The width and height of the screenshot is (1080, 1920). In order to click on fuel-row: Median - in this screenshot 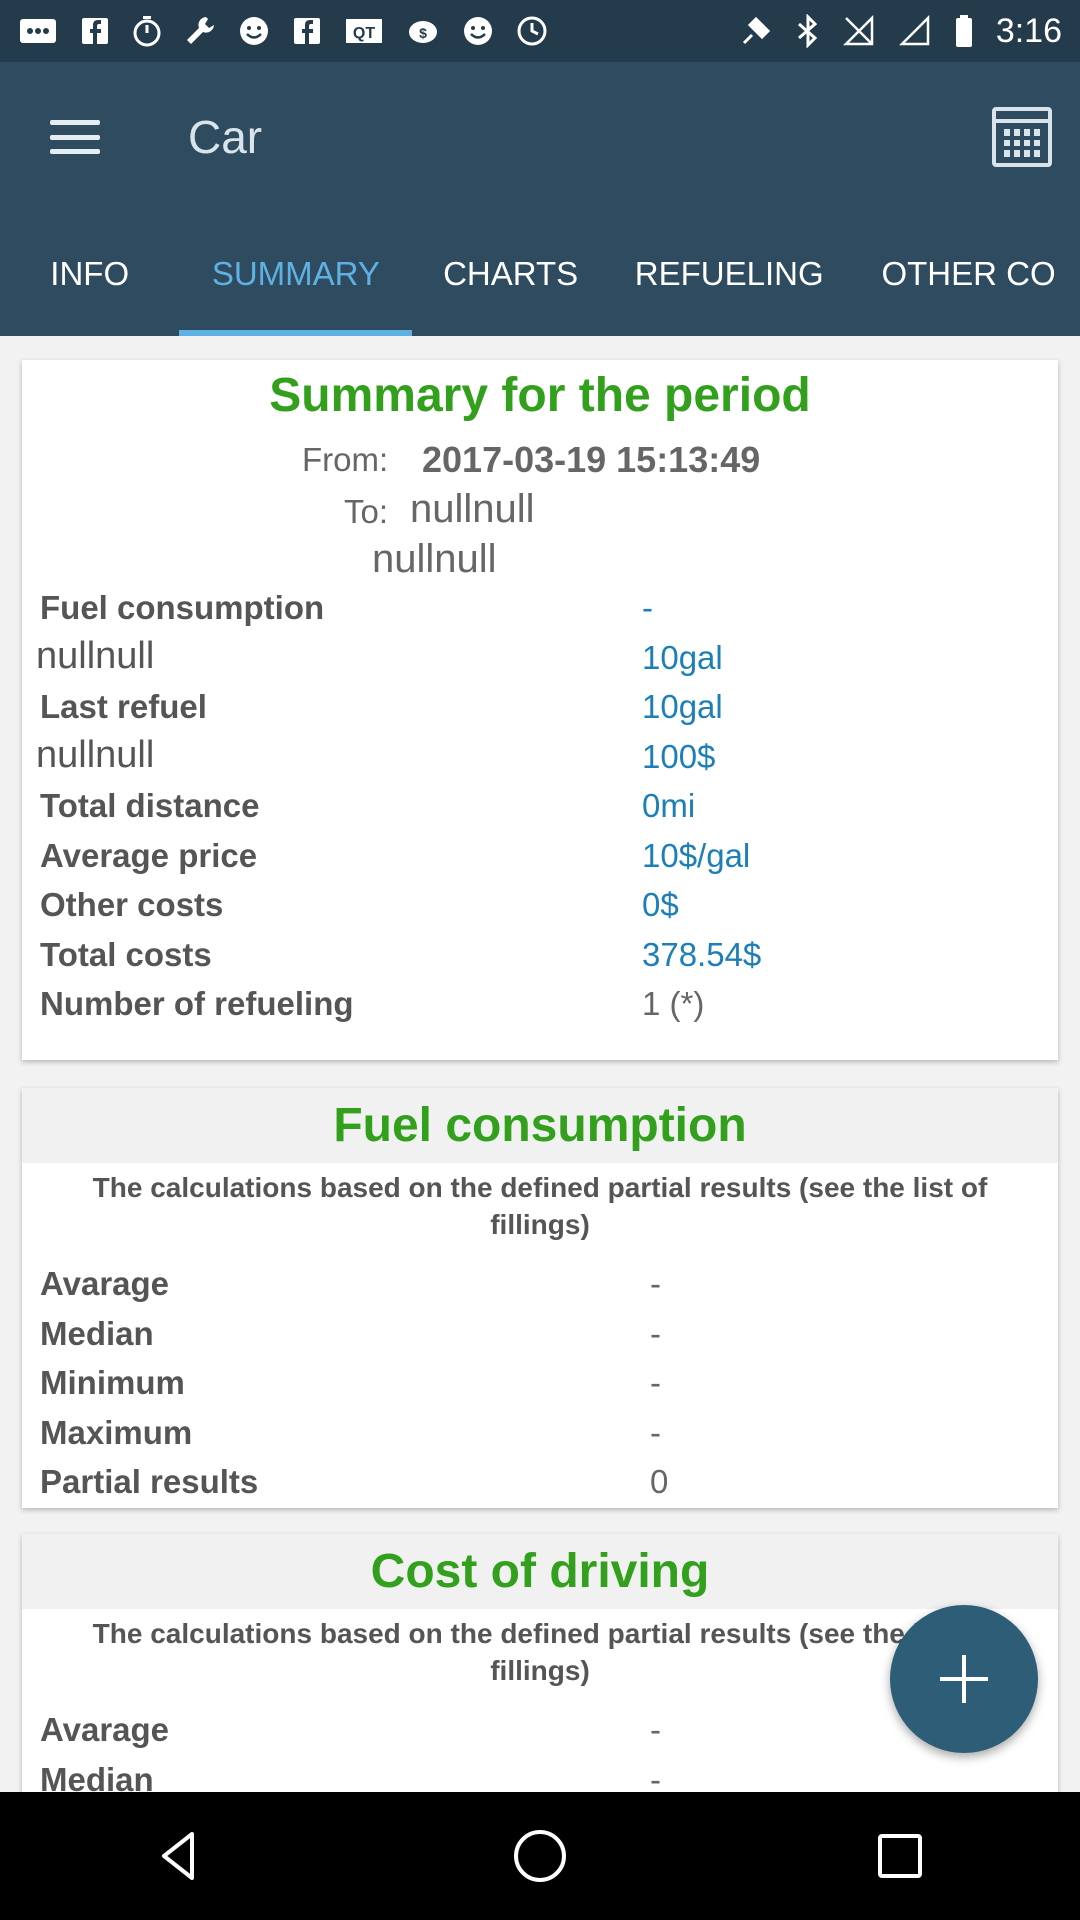, I will do `click(540, 1334)`.